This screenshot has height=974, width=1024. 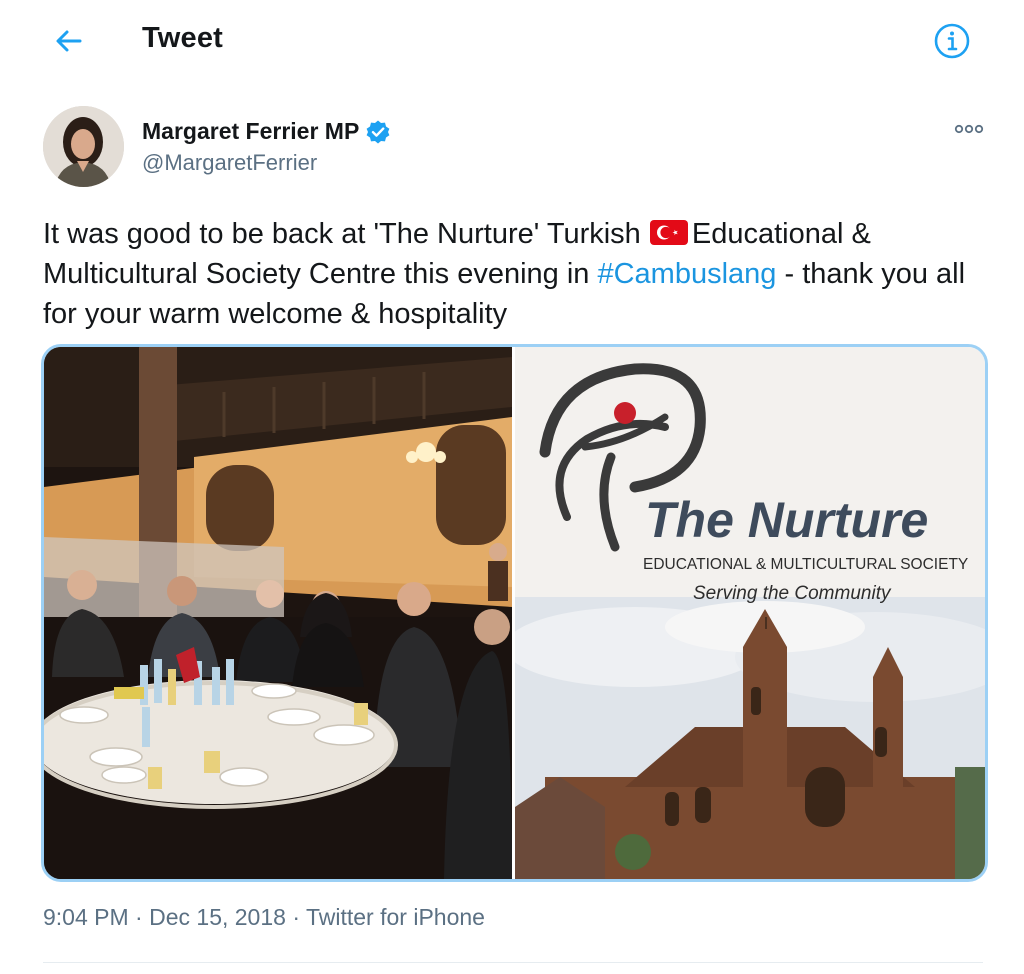 What do you see at coordinates (513, 962) in the screenshot?
I see `divider` at bounding box center [513, 962].